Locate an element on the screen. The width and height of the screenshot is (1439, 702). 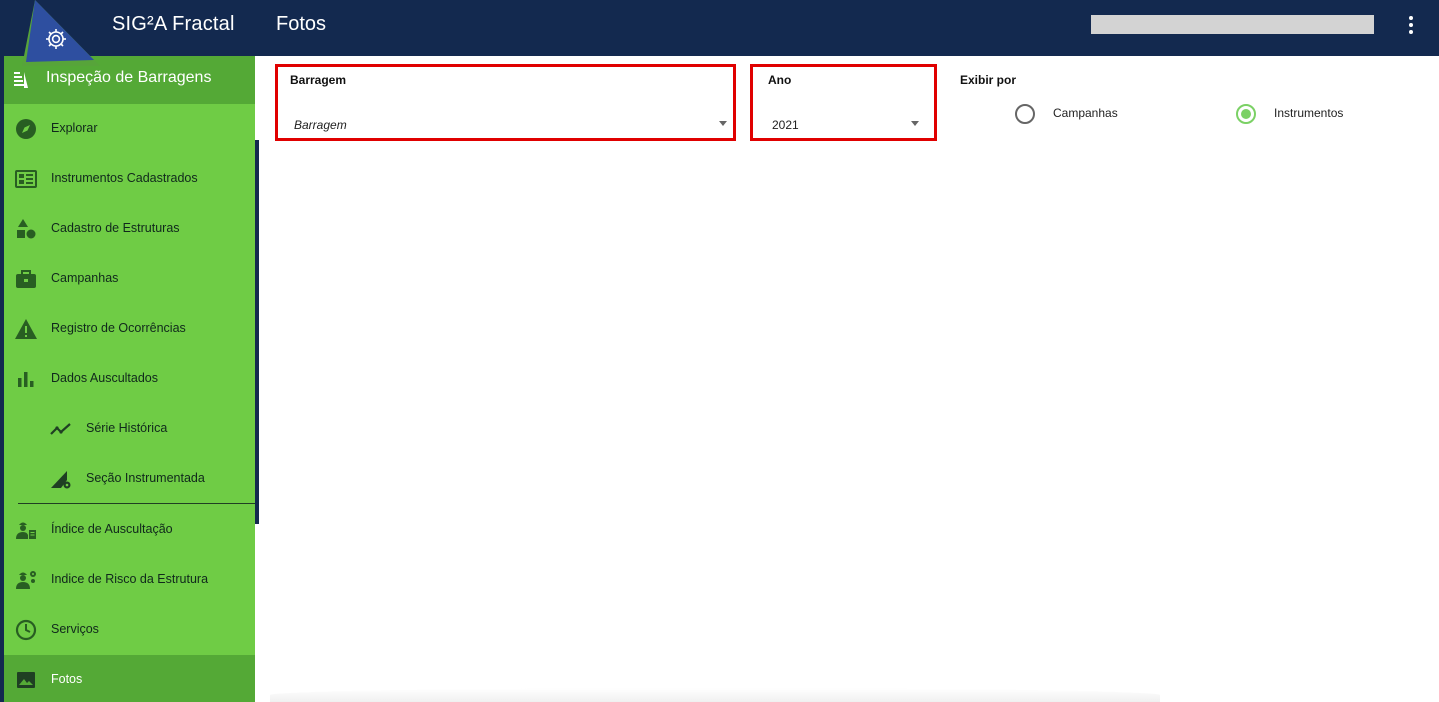
sidebar-item-label: Campanhas is located at coordinates (85, 278).